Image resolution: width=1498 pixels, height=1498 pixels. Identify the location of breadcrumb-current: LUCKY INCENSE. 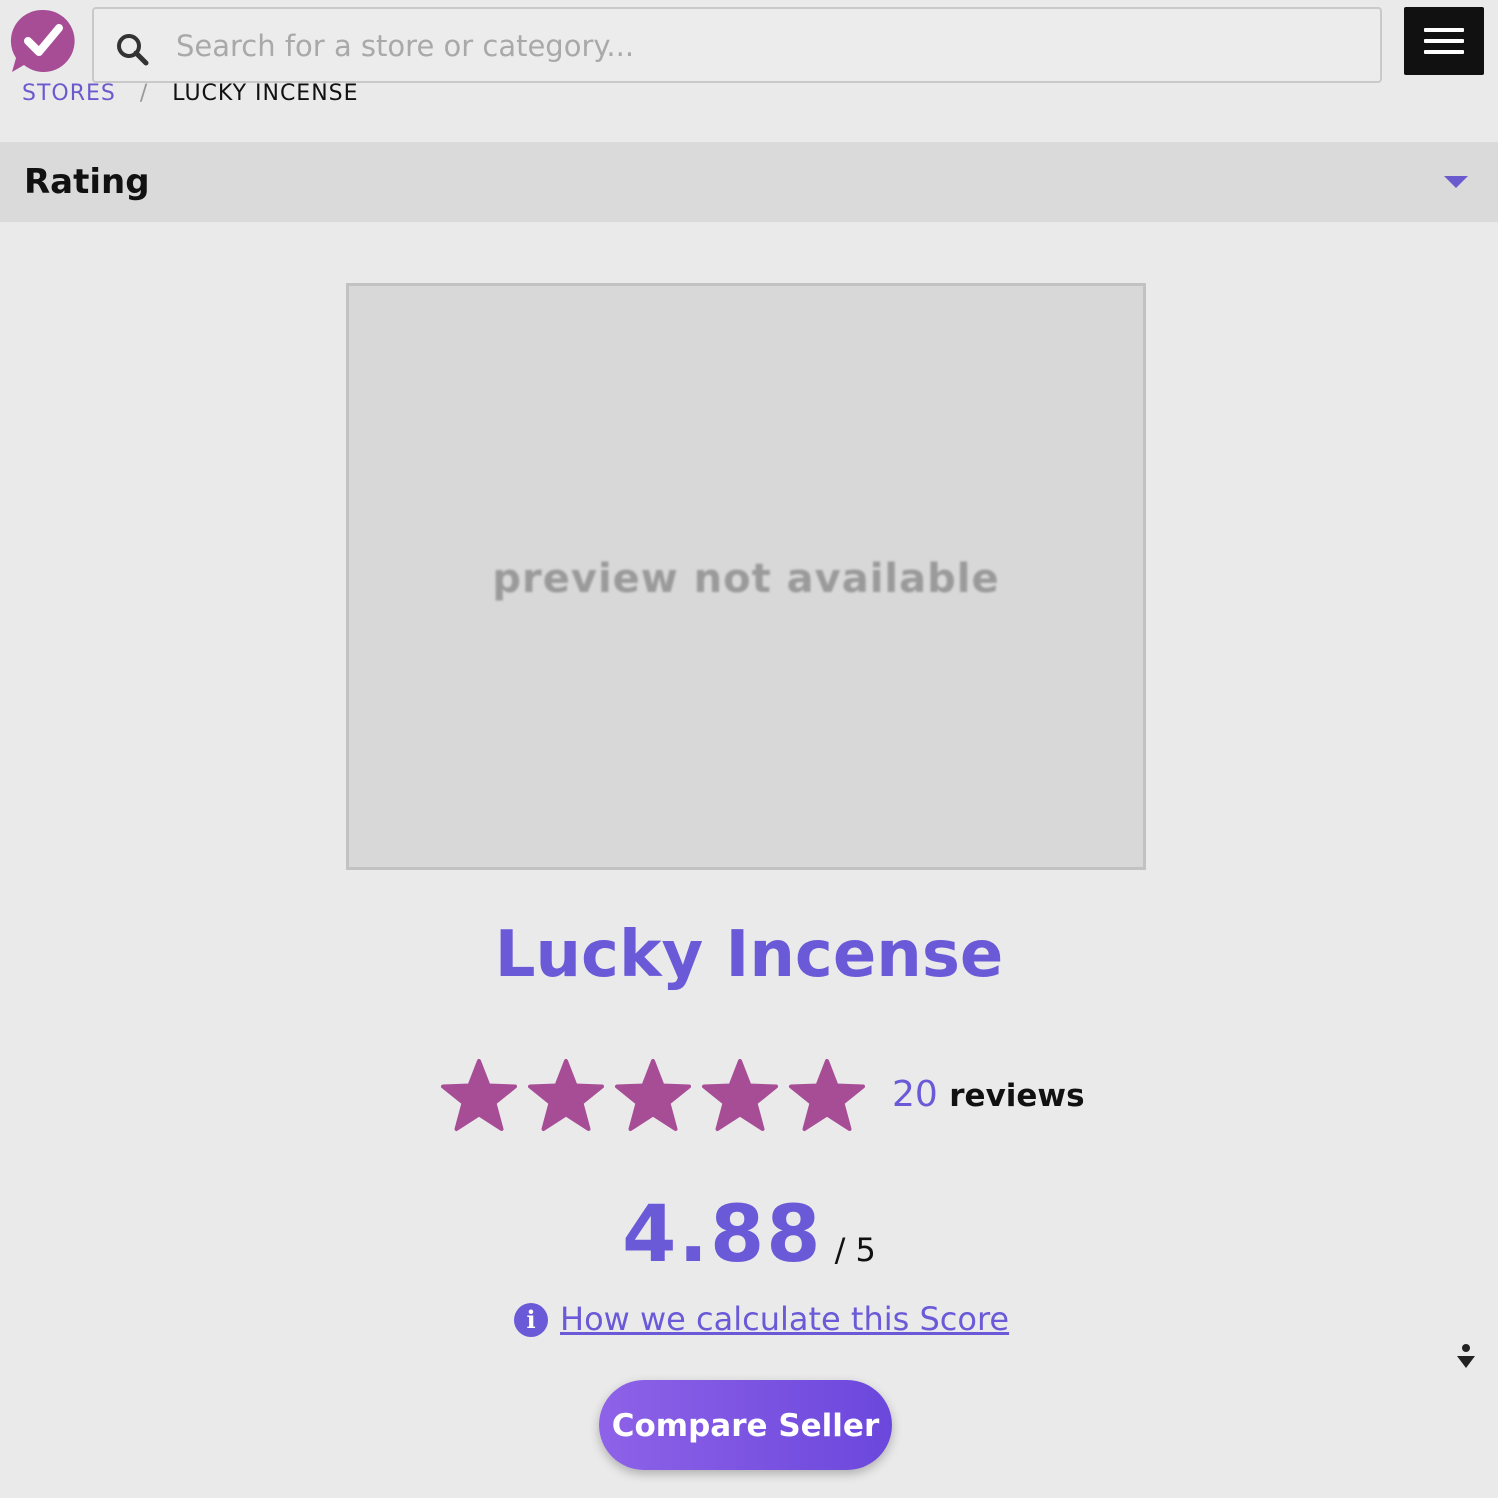
(265, 92).